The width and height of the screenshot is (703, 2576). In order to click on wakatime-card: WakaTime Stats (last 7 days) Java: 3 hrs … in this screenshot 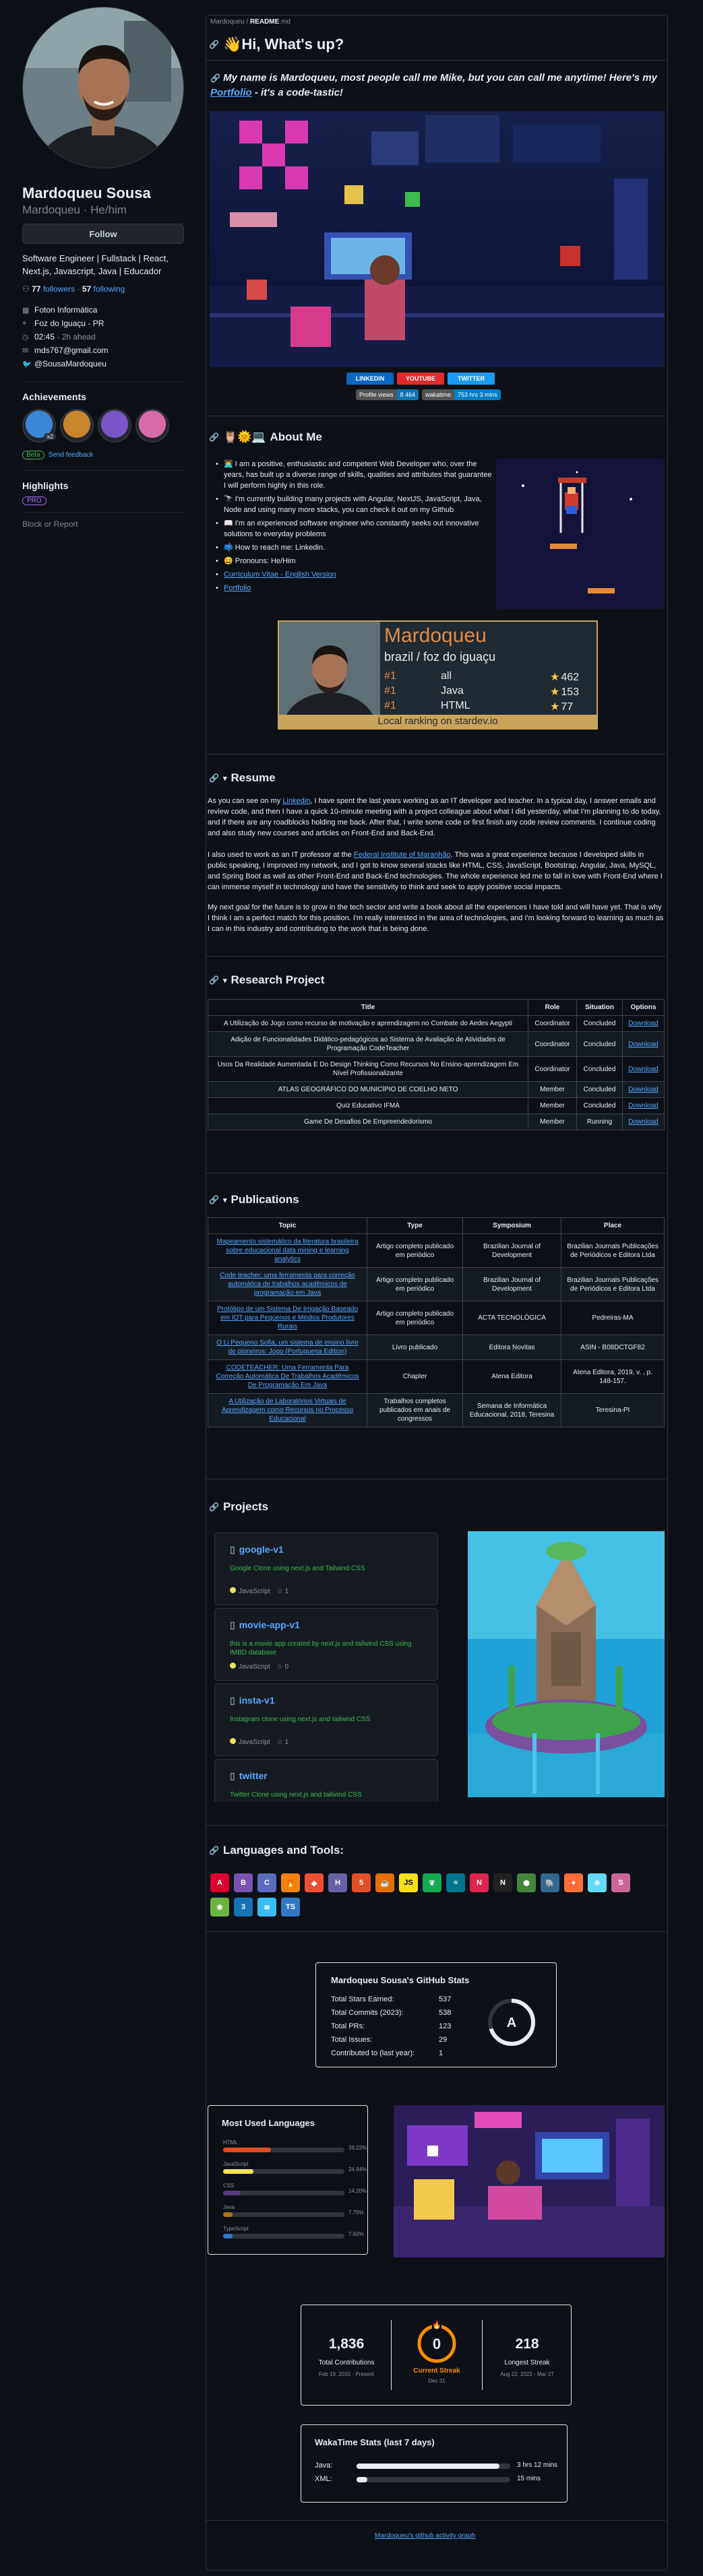, I will do `click(434, 2463)`.